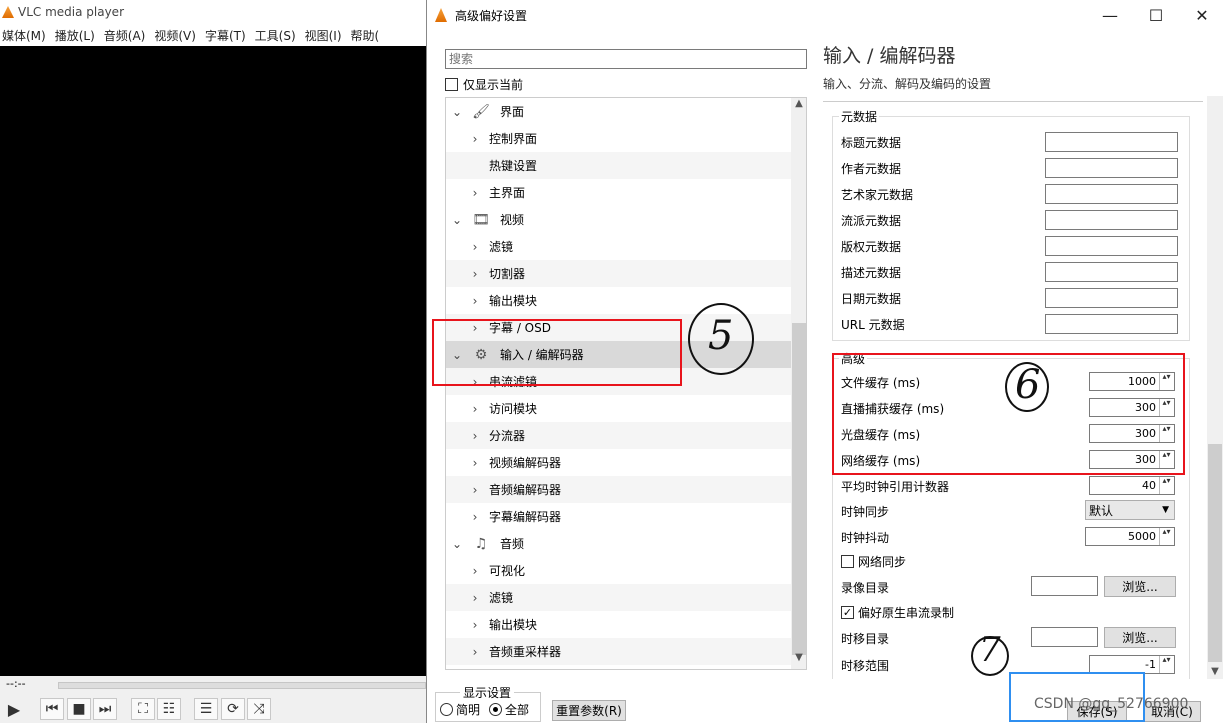 The image size is (1224, 723). Describe the element at coordinates (618, 570) in the screenshot. I see `tree-item: › 可视化` at that location.